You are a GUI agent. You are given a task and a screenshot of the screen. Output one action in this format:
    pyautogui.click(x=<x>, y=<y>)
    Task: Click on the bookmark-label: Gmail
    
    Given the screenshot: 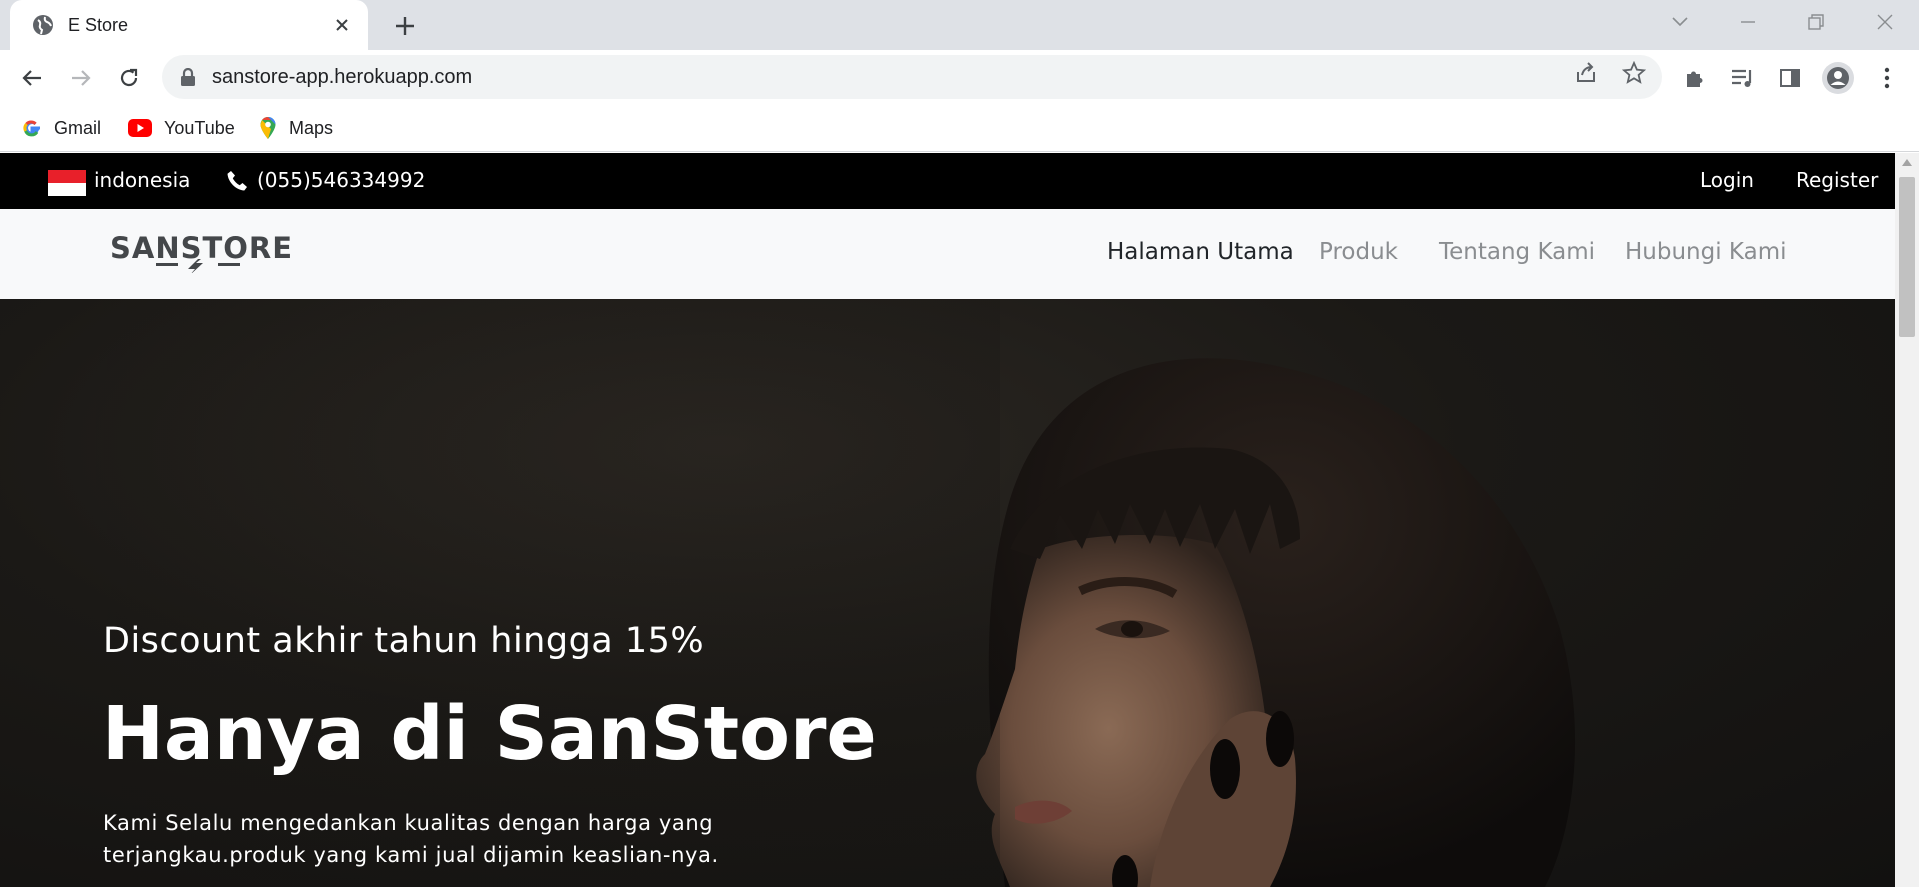 What is the action you would take?
    pyautogui.click(x=78, y=127)
    